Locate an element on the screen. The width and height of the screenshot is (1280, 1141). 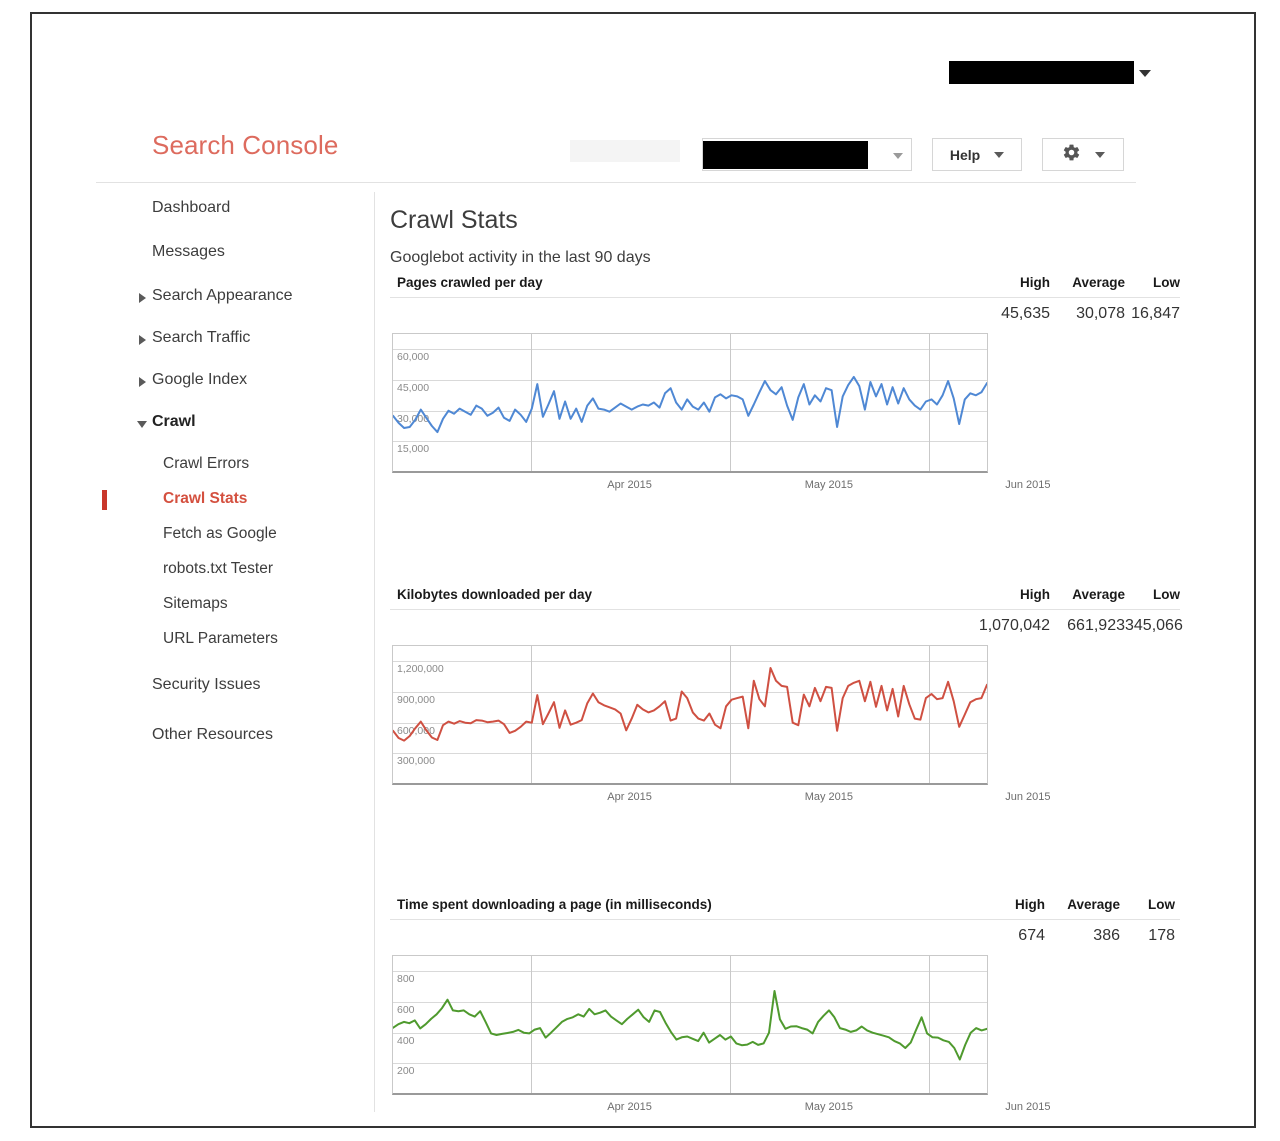
sidebar-item-sitemaps: Sitemaps is located at coordinates (203, 604).